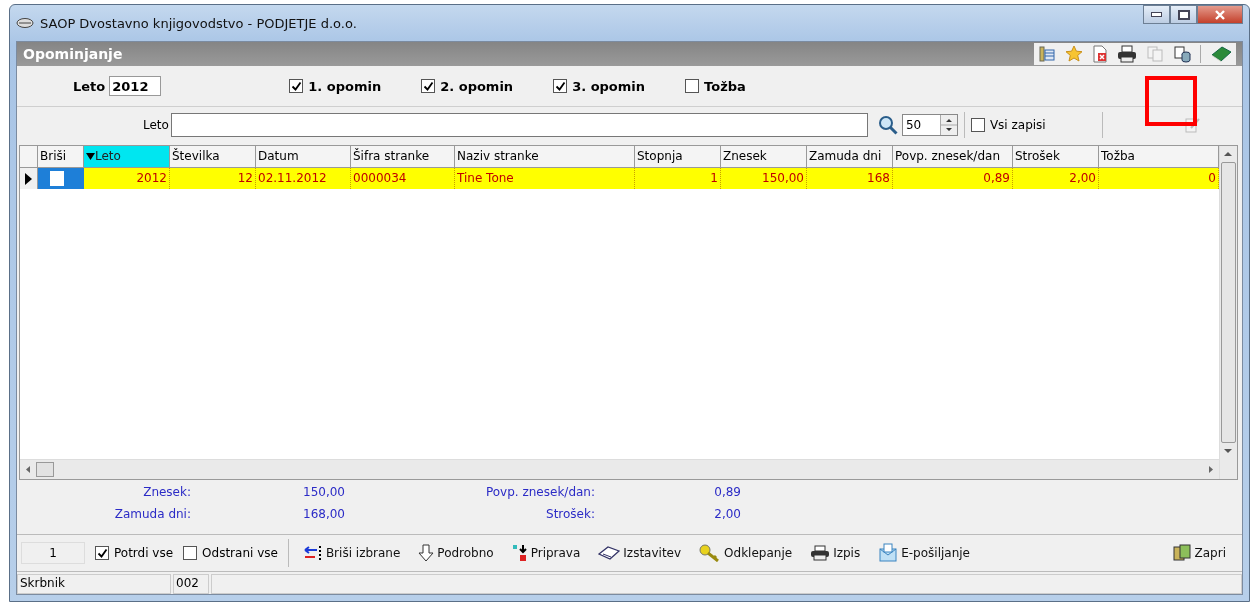  Describe the element at coordinates (519, 553) in the screenshot. I see `blocks-icon` at that location.